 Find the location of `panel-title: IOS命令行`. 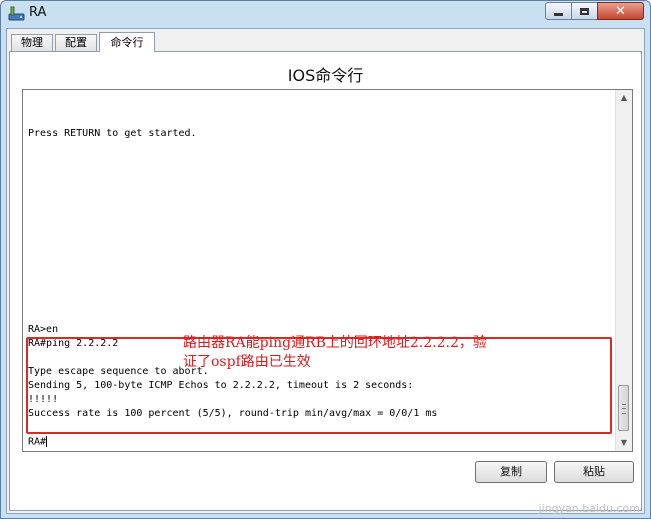

panel-title: IOS命令行 is located at coordinates (325, 75).